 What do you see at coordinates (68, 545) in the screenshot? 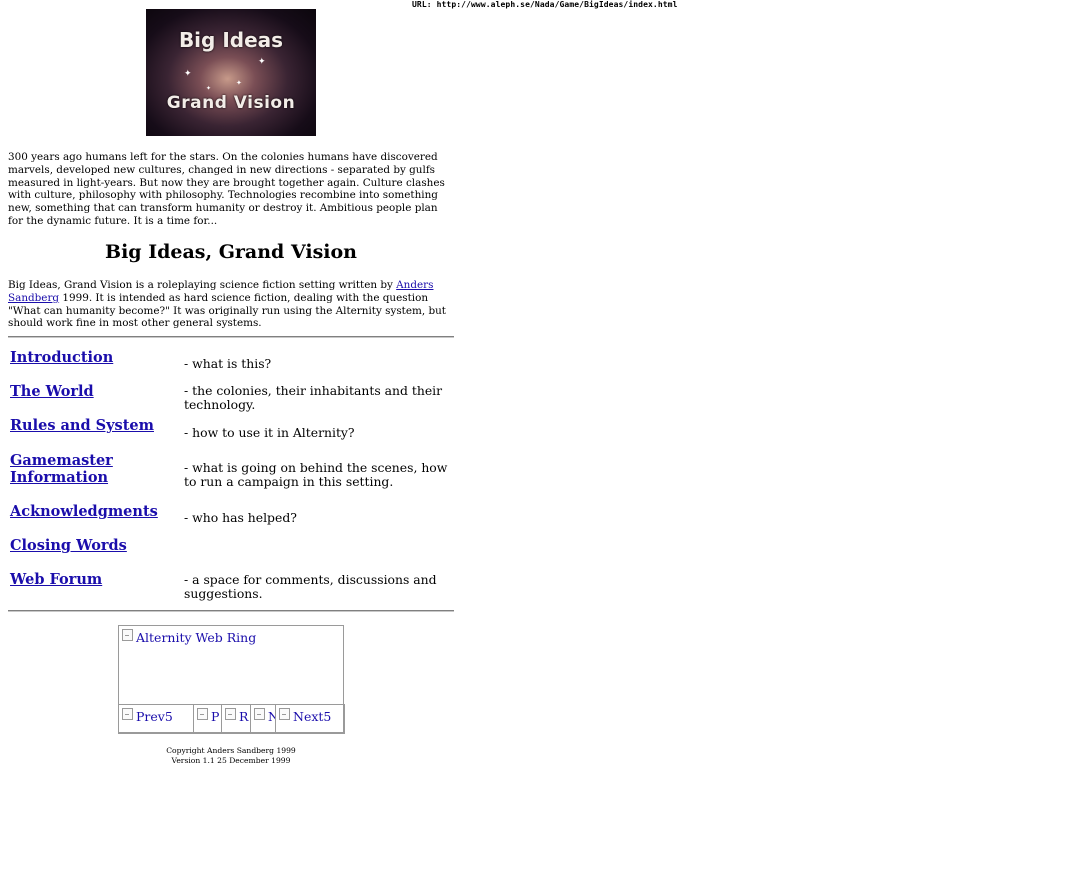
I see `toc-link-closing-words: Closing Words` at bounding box center [68, 545].